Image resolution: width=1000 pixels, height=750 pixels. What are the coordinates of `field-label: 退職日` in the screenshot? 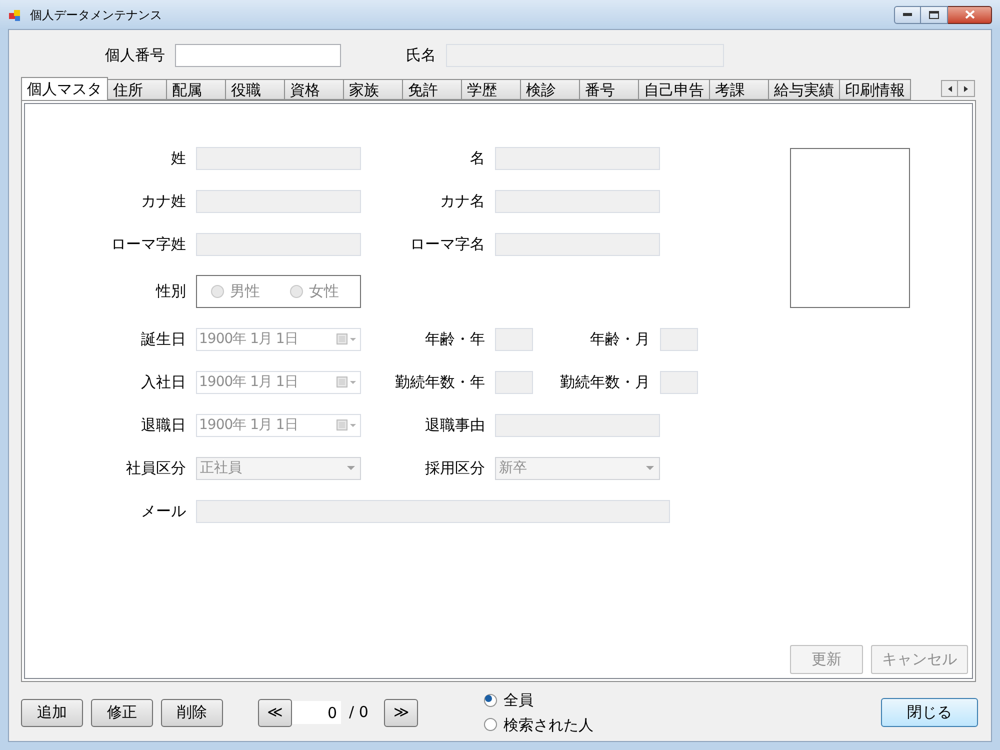 It's located at (163, 425).